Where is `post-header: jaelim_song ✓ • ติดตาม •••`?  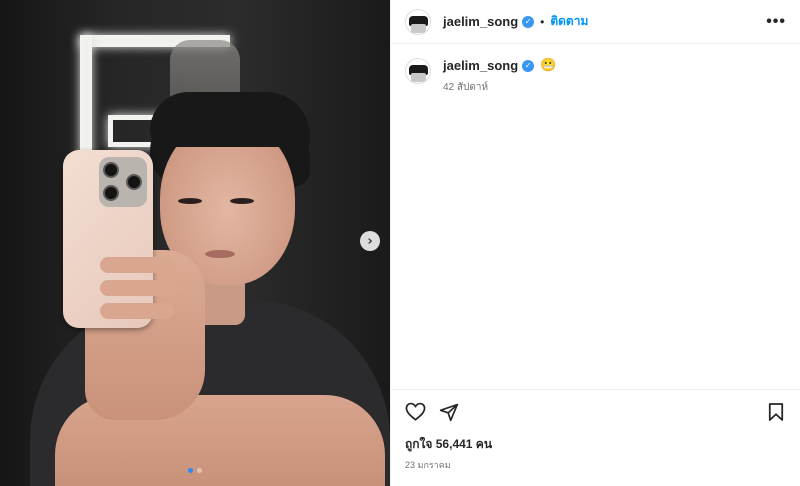
post-header: jaelim_song ✓ • ติดตาม ••• is located at coordinates (595, 22).